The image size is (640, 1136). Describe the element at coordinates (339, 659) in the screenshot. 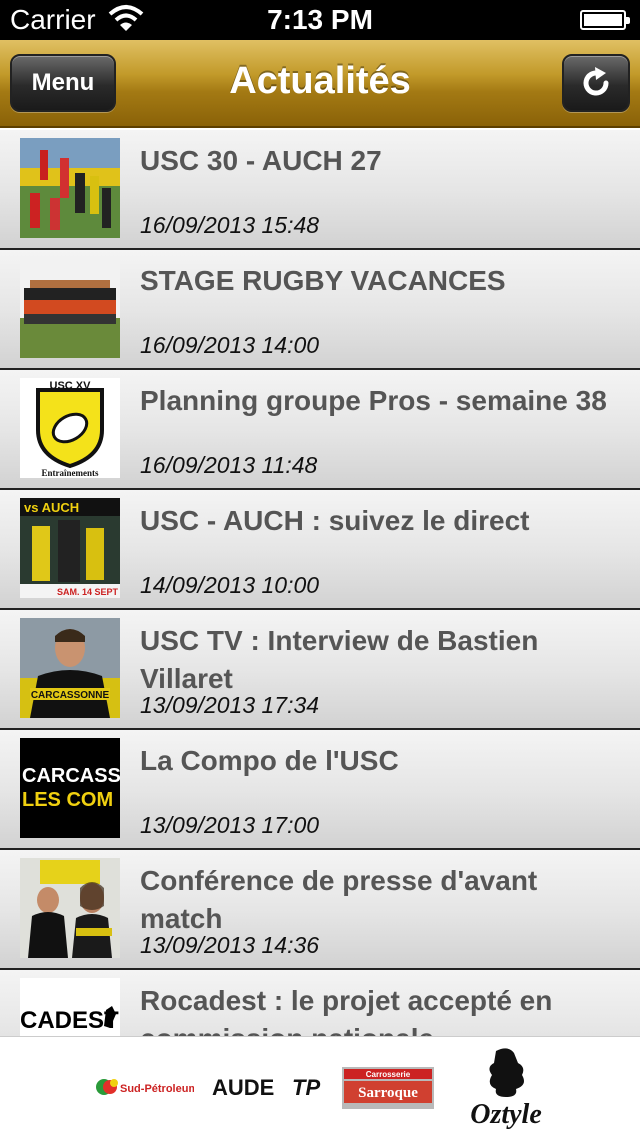

I see `news-title: USC TV : Interview de Bastien Villaret` at that location.